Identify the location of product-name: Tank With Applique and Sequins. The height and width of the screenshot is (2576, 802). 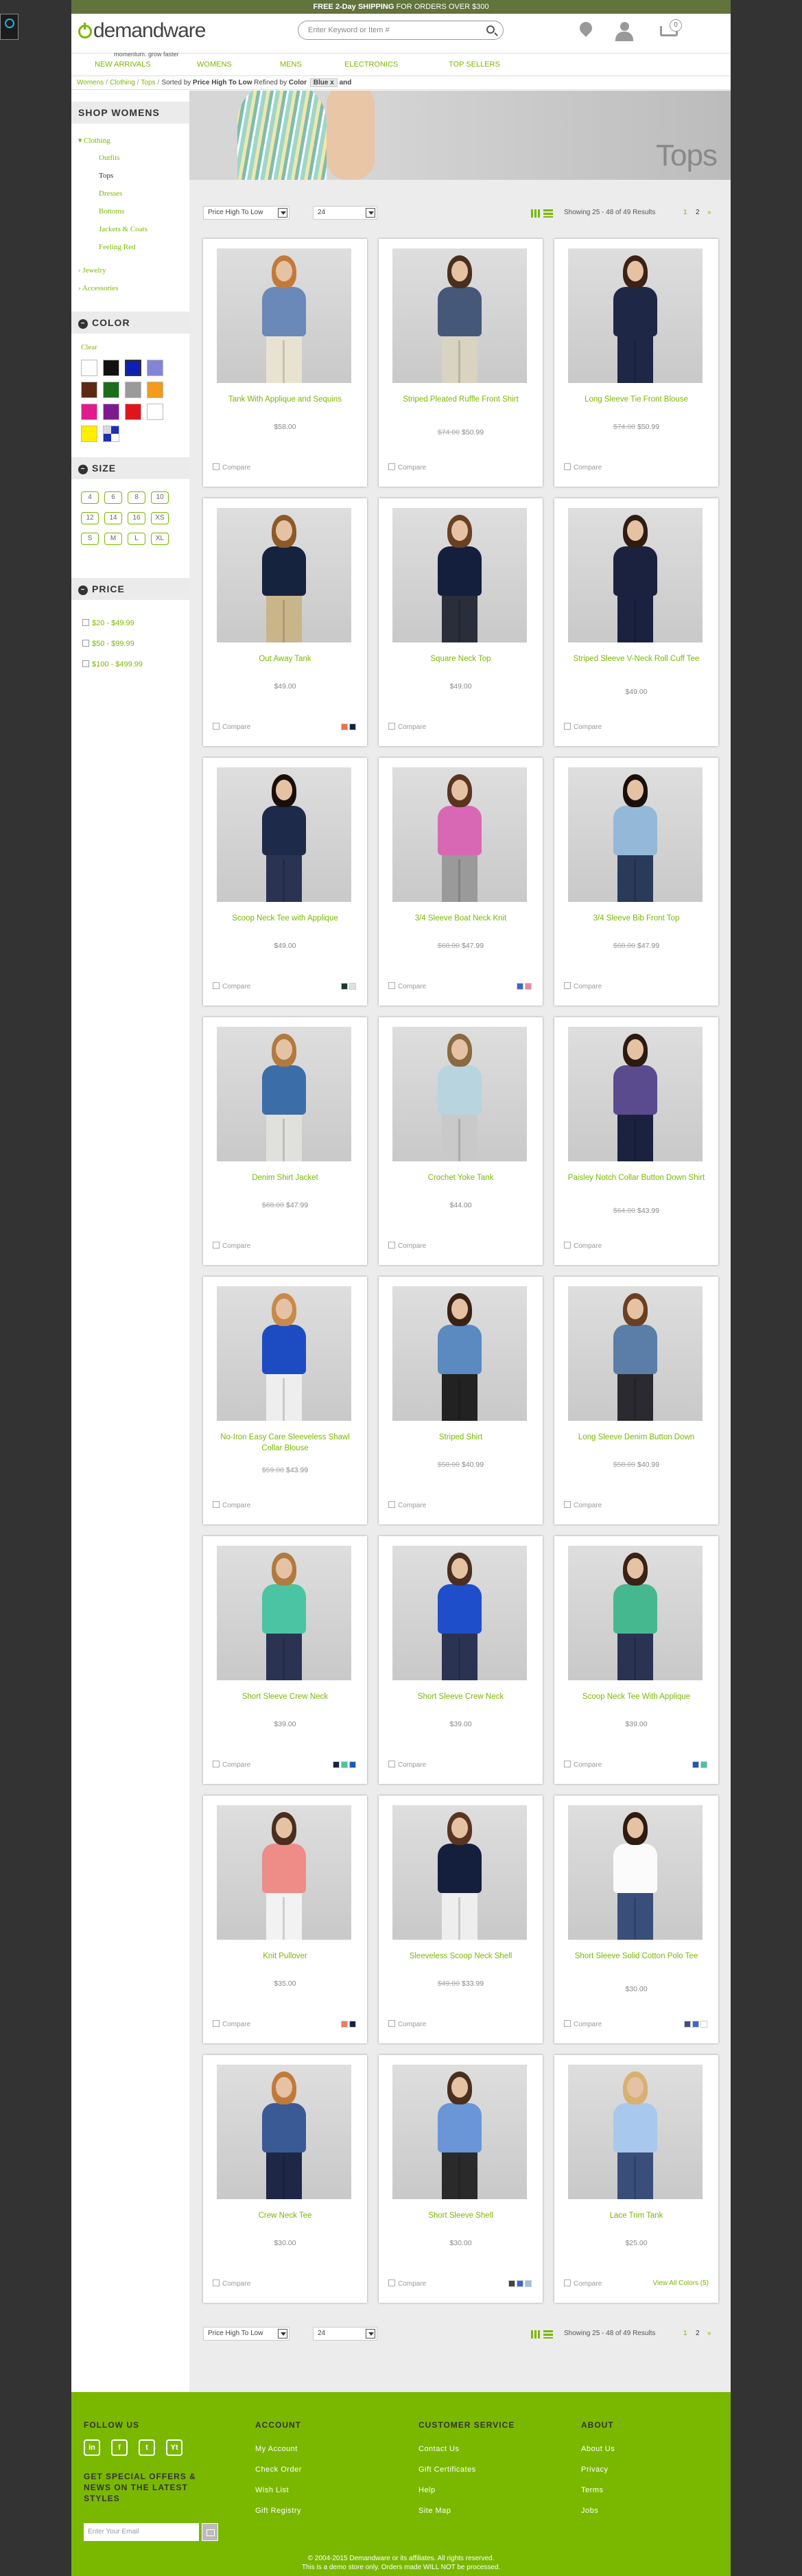
(285, 399).